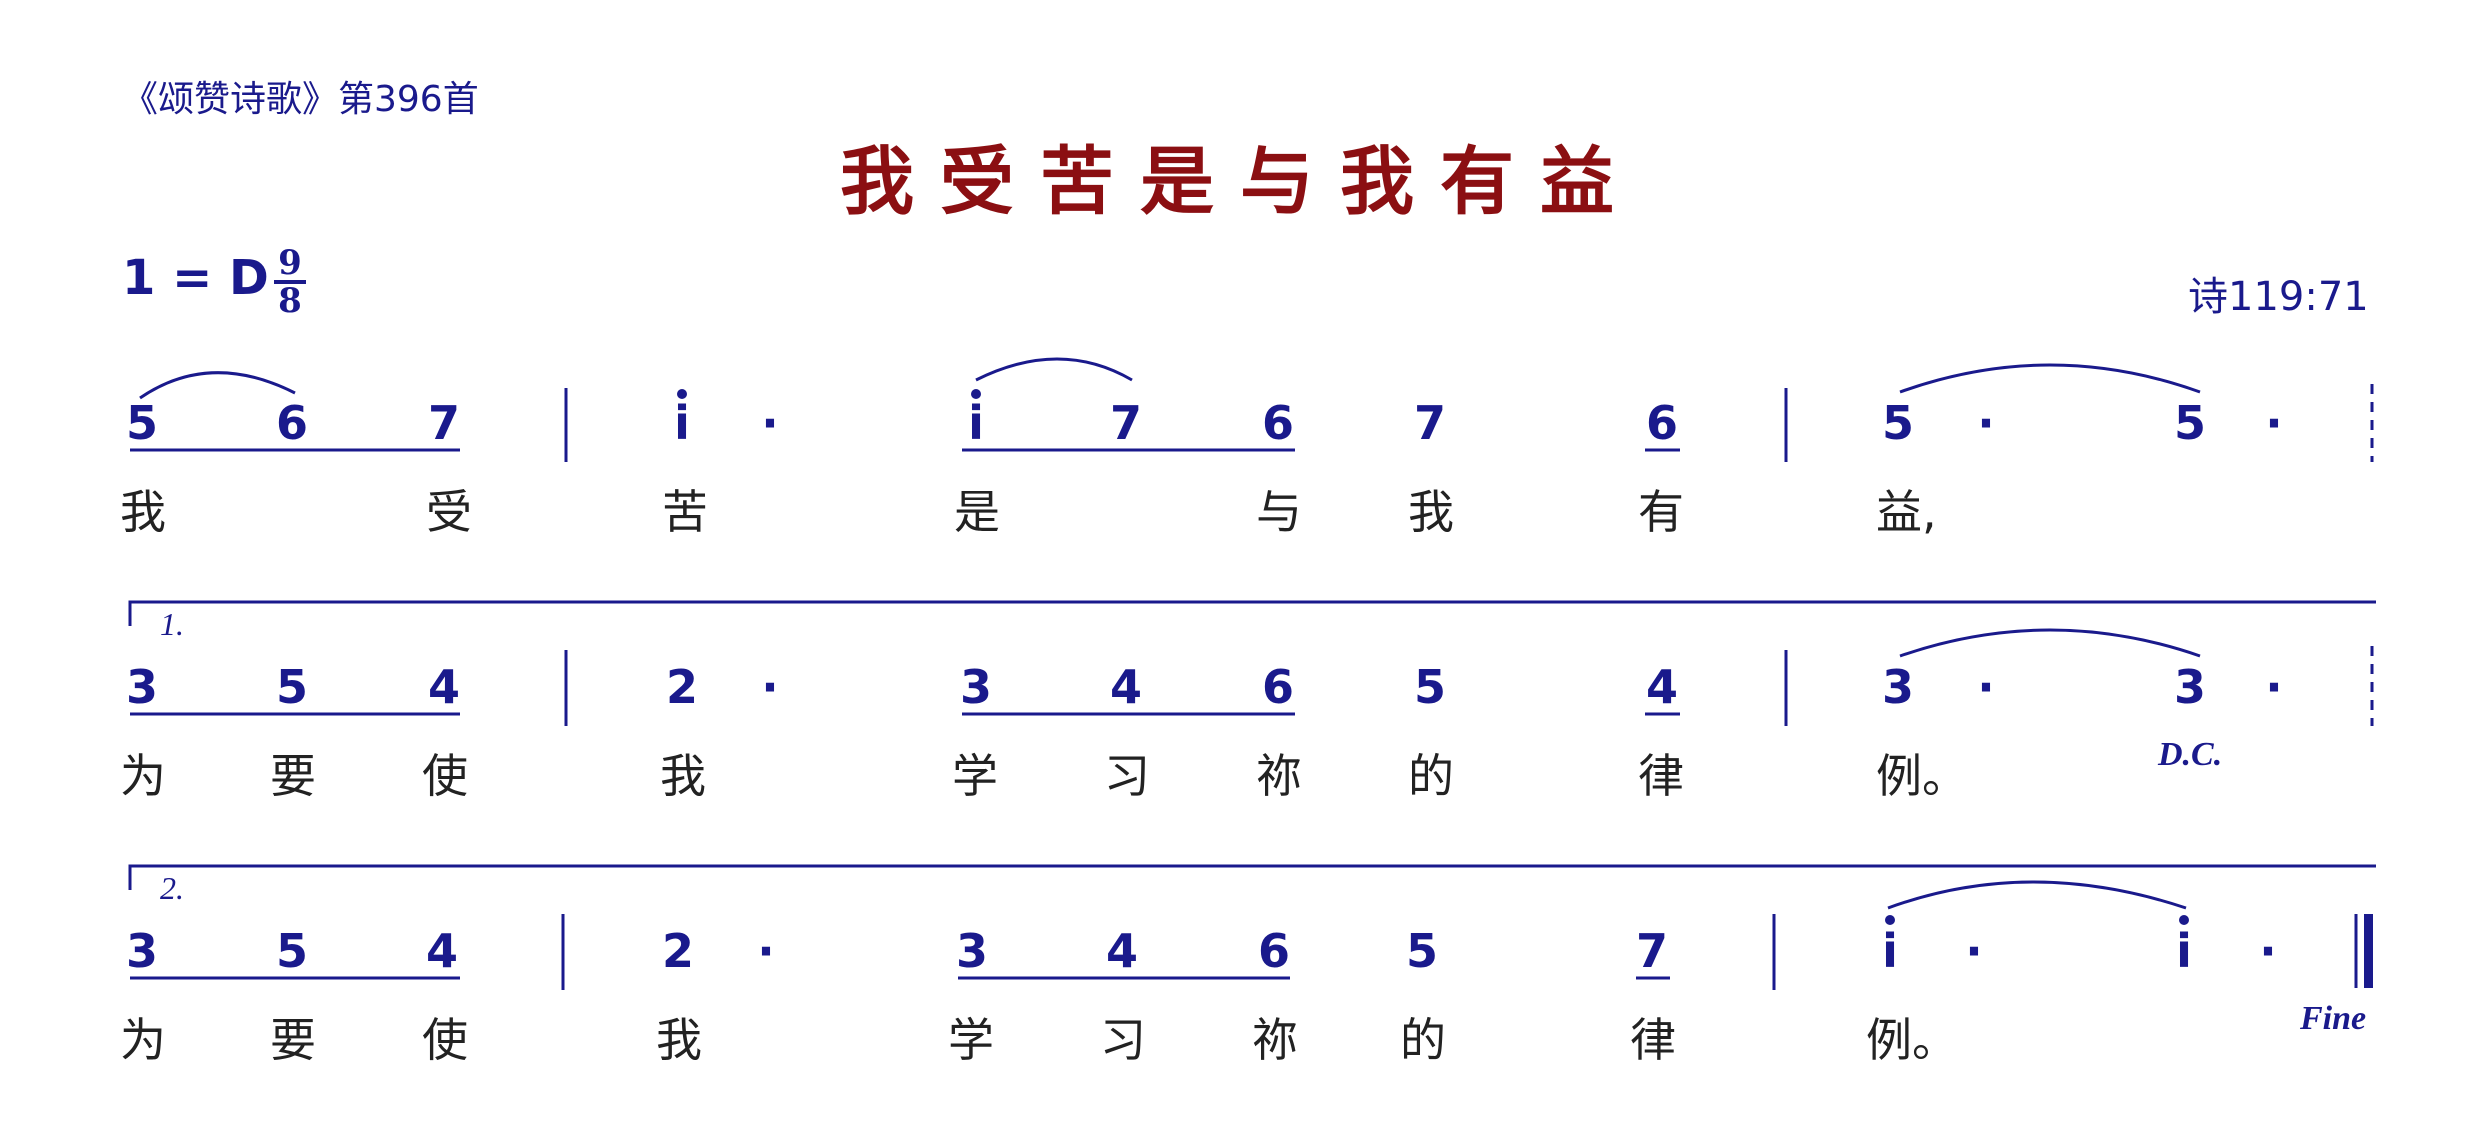  I want to click on volta-label: 2., so click(172, 888).